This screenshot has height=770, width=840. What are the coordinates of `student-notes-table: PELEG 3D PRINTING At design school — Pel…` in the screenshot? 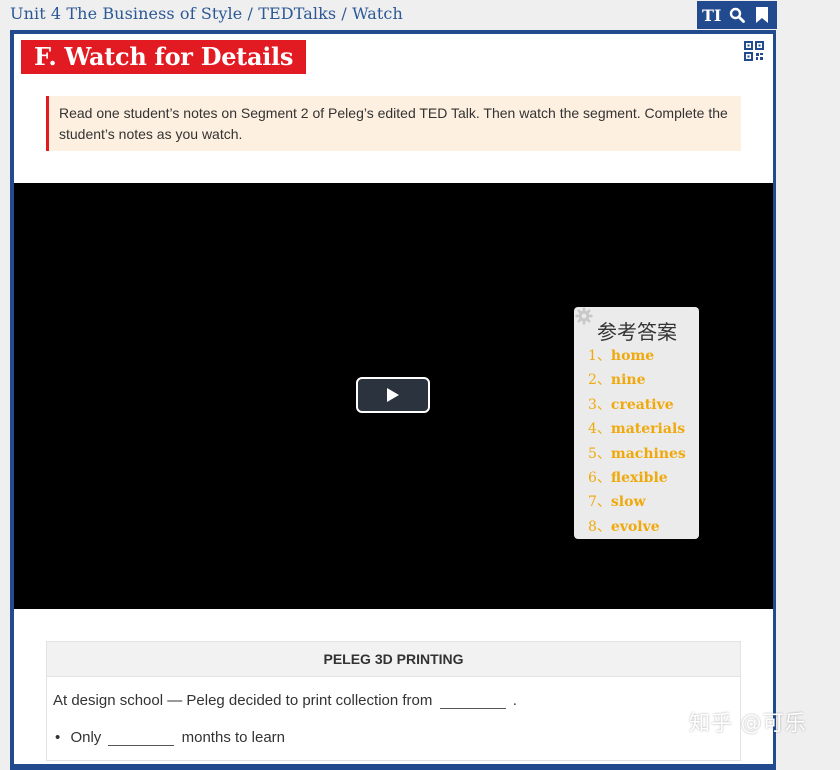 It's located at (393, 701).